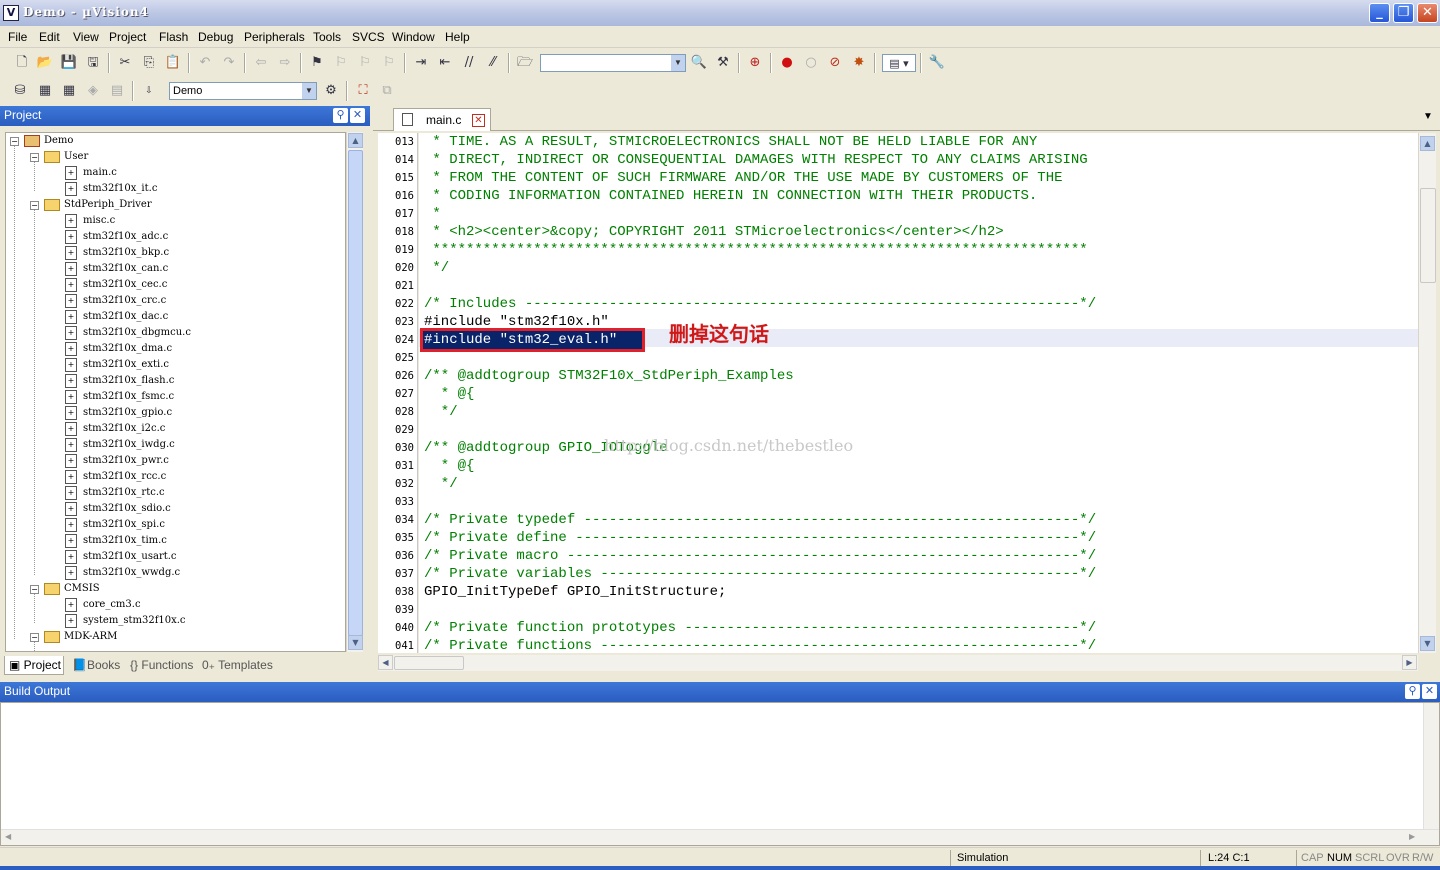  What do you see at coordinates (274, 37) in the screenshot?
I see `menu-peripherals: Peripherals` at bounding box center [274, 37].